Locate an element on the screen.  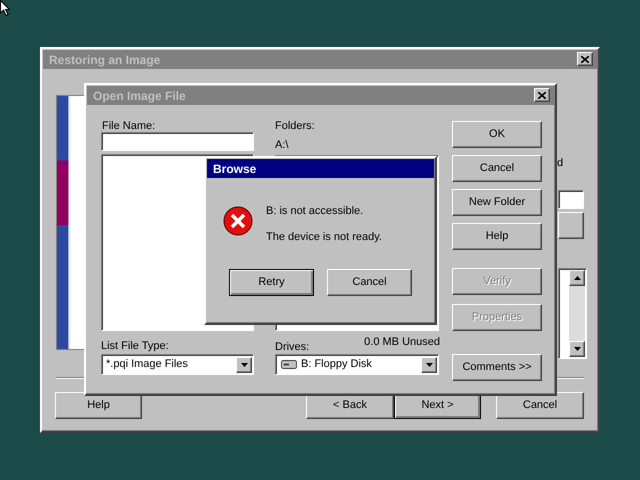
input-field is located at coordinates (571, 199).